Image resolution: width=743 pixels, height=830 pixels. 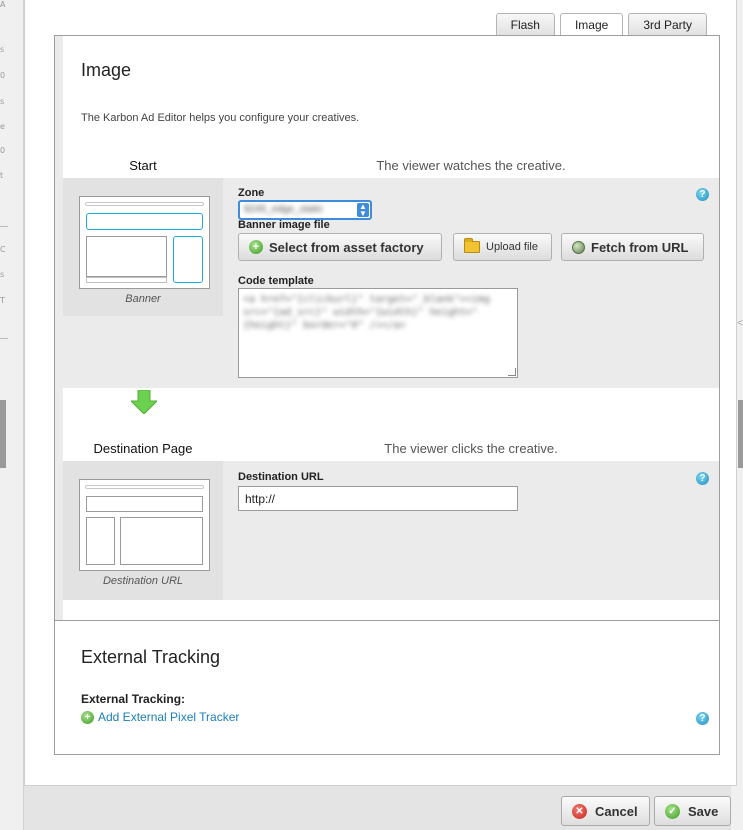 What do you see at coordinates (144, 504) in the screenshot?
I see `page-header-block` at bounding box center [144, 504].